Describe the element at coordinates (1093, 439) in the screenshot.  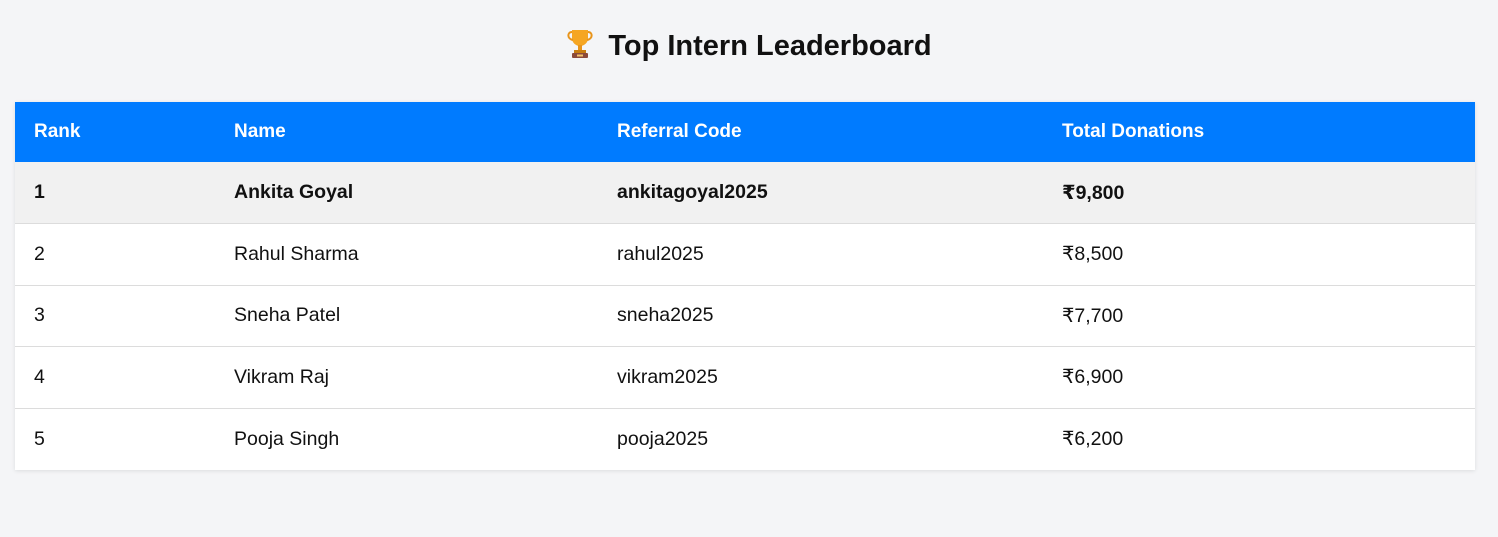
I see `cell-total-donations: ₹6,200` at that location.